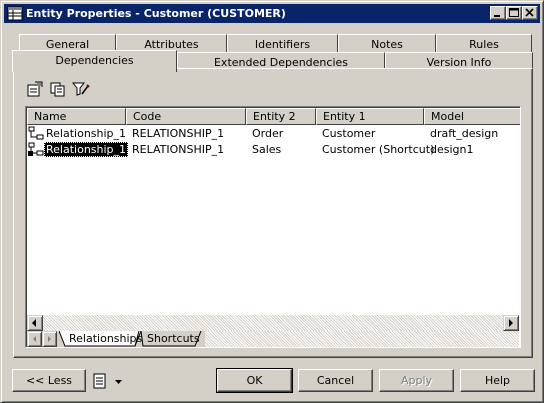 This screenshot has height=403, width=544. What do you see at coordinates (186, 116) in the screenshot?
I see `column-header-code: Code` at bounding box center [186, 116].